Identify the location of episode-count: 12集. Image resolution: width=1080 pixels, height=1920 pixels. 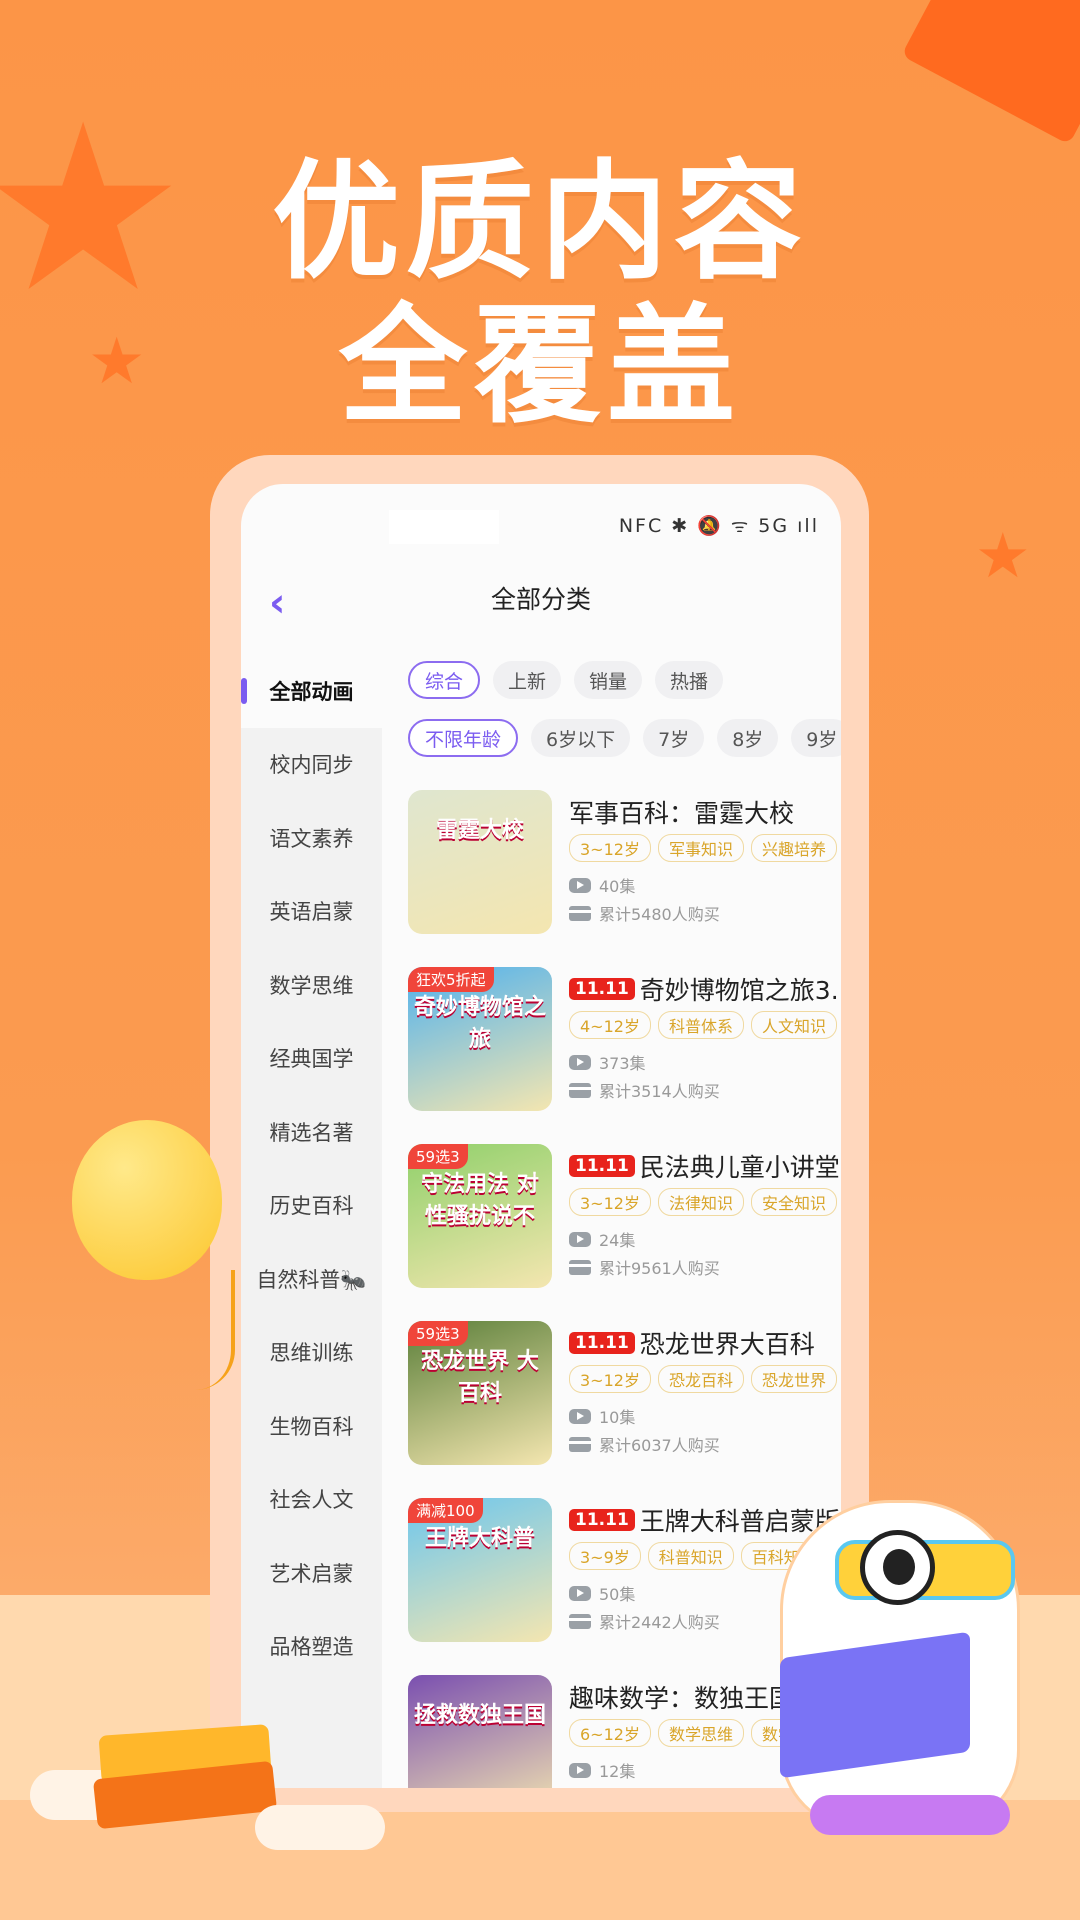
(602, 1770).